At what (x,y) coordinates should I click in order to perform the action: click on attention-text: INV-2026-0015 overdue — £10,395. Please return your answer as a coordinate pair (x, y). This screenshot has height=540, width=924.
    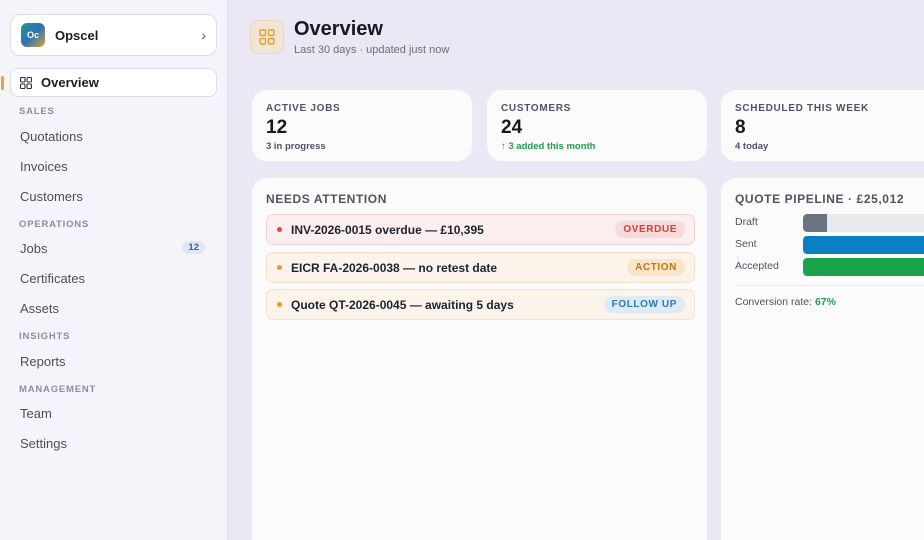
    Looking at the image, I should click on (387, 229).